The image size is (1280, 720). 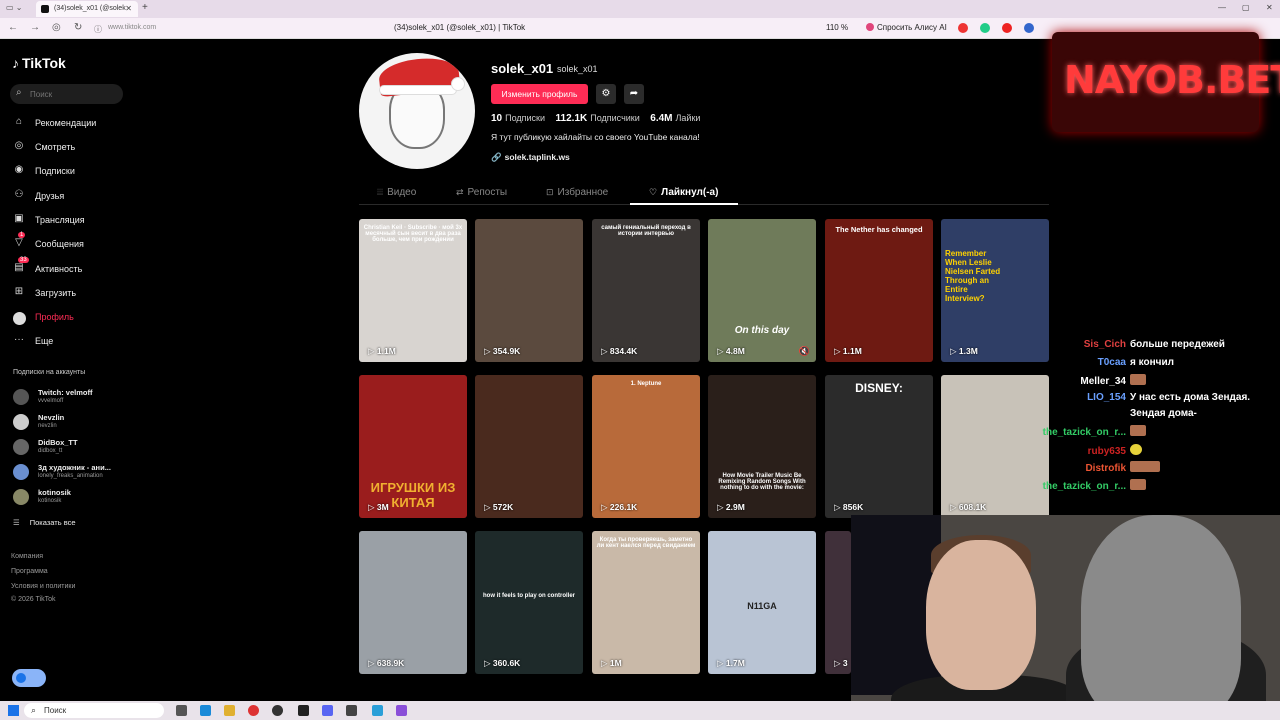 I want to click on muted-icon: 🔇, so click(x=804, y=351).